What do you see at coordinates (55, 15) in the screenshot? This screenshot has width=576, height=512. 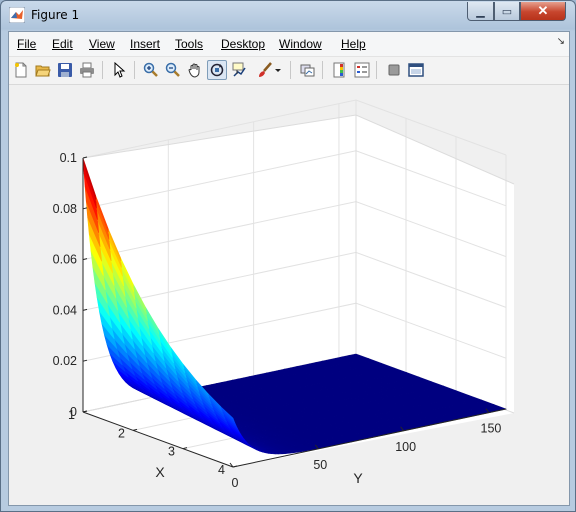 I see `window-title: Figure 1` at bounding box center [55, 15].